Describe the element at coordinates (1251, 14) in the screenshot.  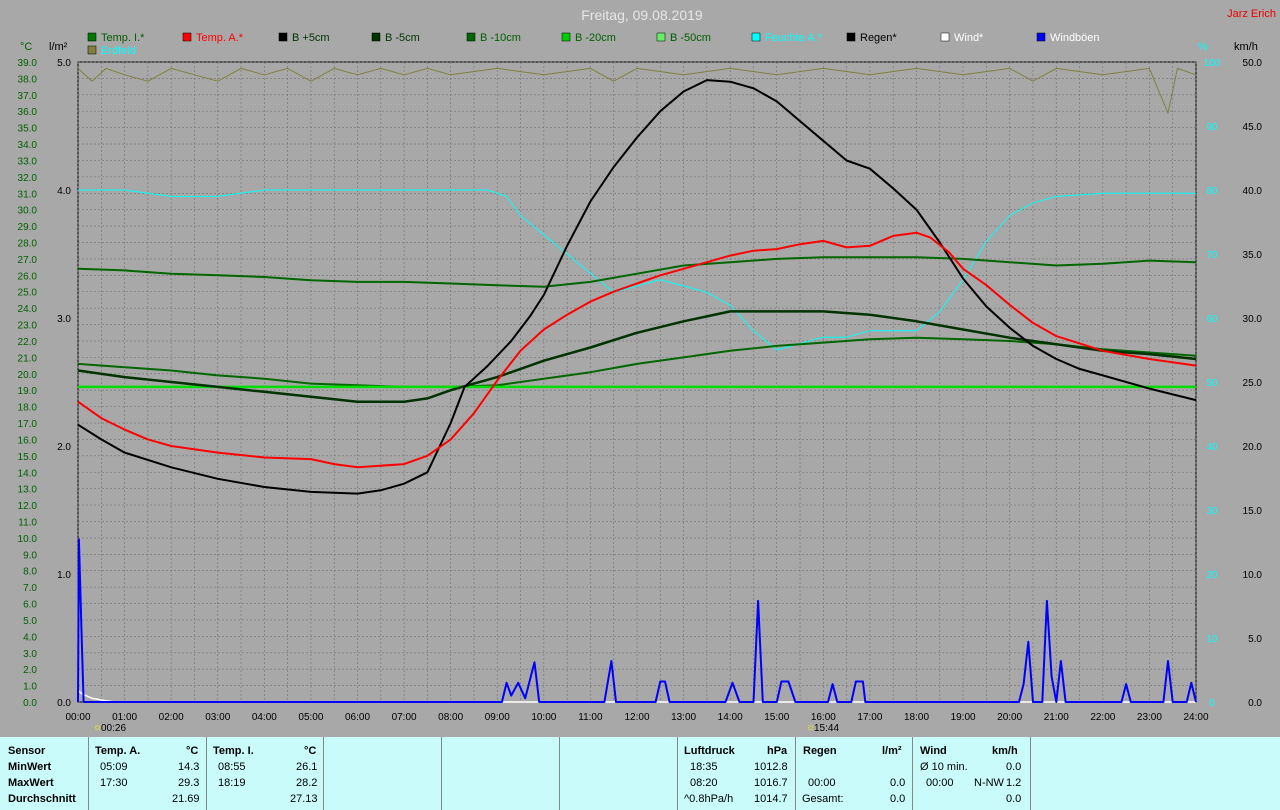
I see `author-label: Jarz Erich` at that location.